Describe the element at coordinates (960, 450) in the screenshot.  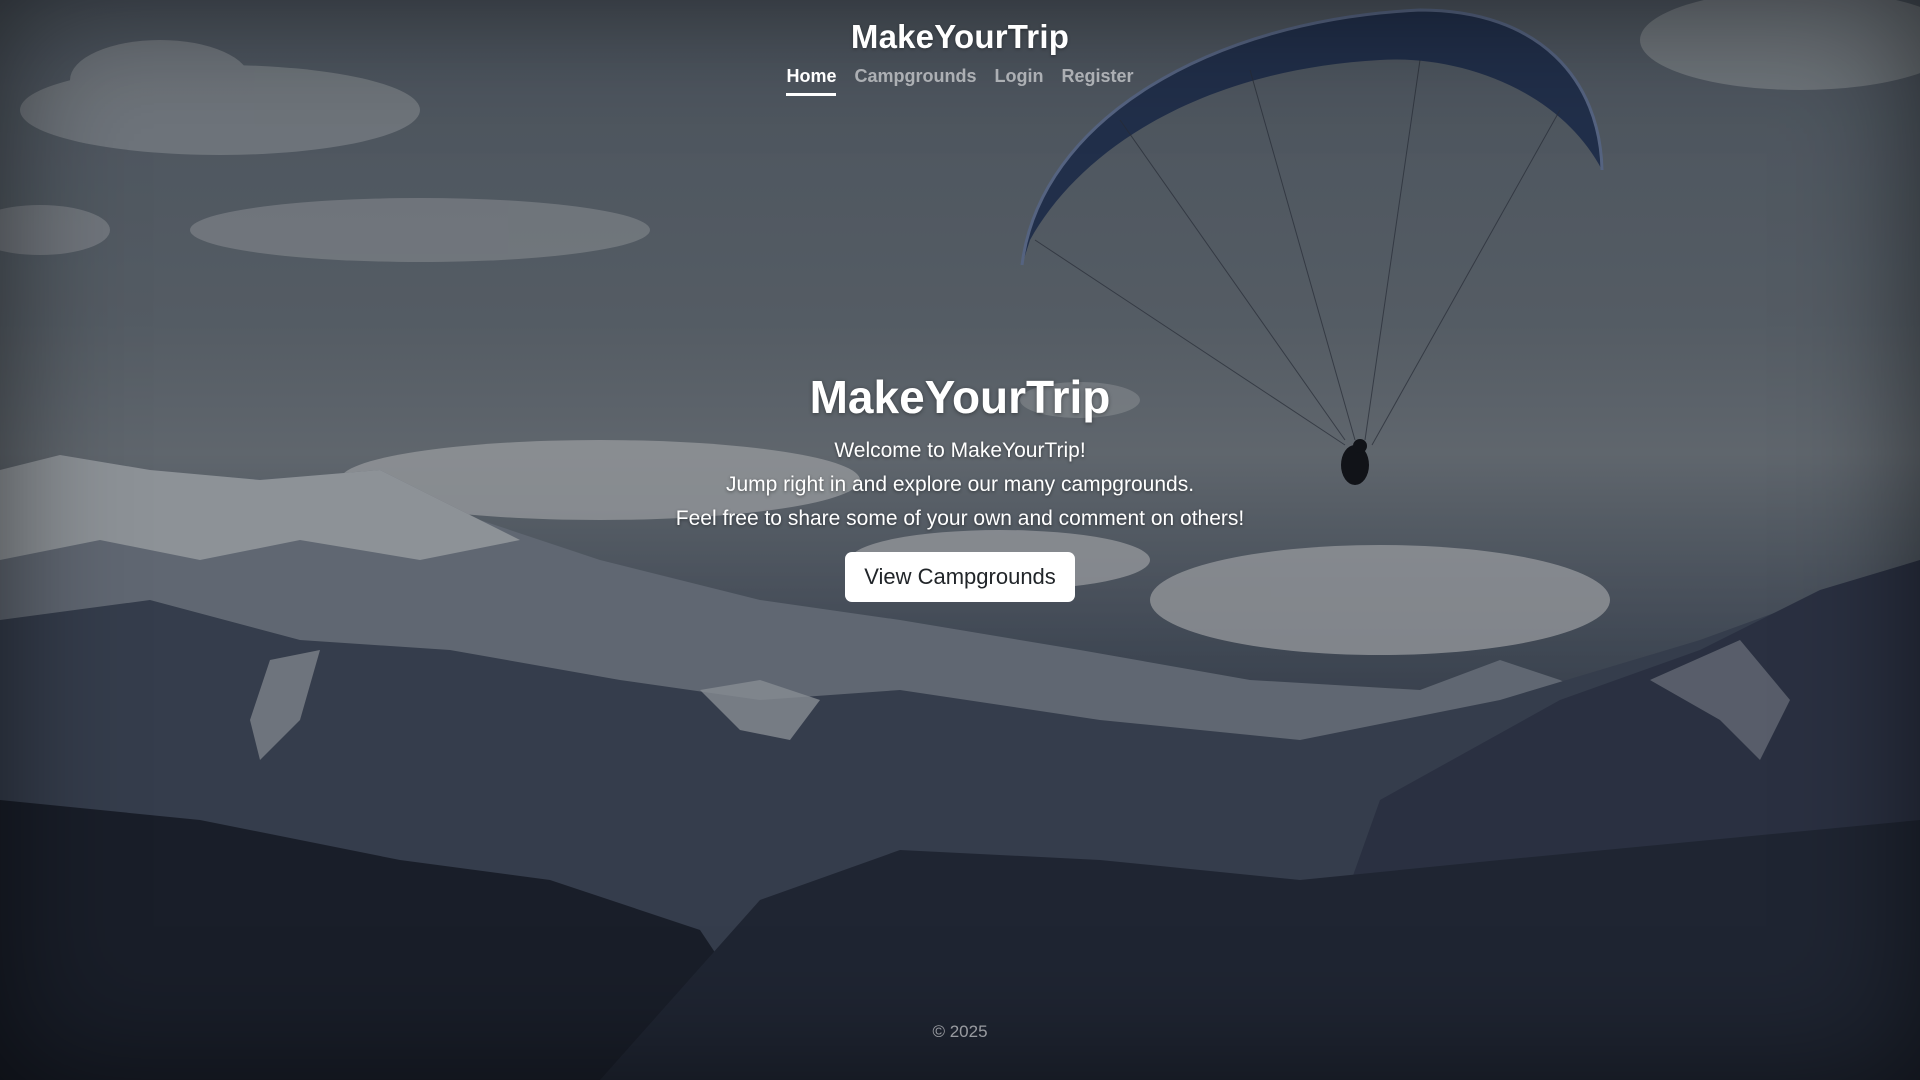
I see `hero-welcome-text: Welcome to MakeYourTrip!` at that location.